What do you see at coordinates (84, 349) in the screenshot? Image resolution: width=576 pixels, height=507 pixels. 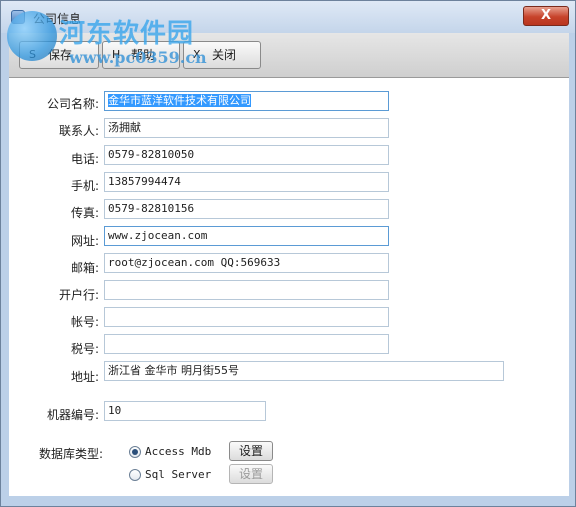 I see `tax-label: 税号:` at bounding box center [84, 349].